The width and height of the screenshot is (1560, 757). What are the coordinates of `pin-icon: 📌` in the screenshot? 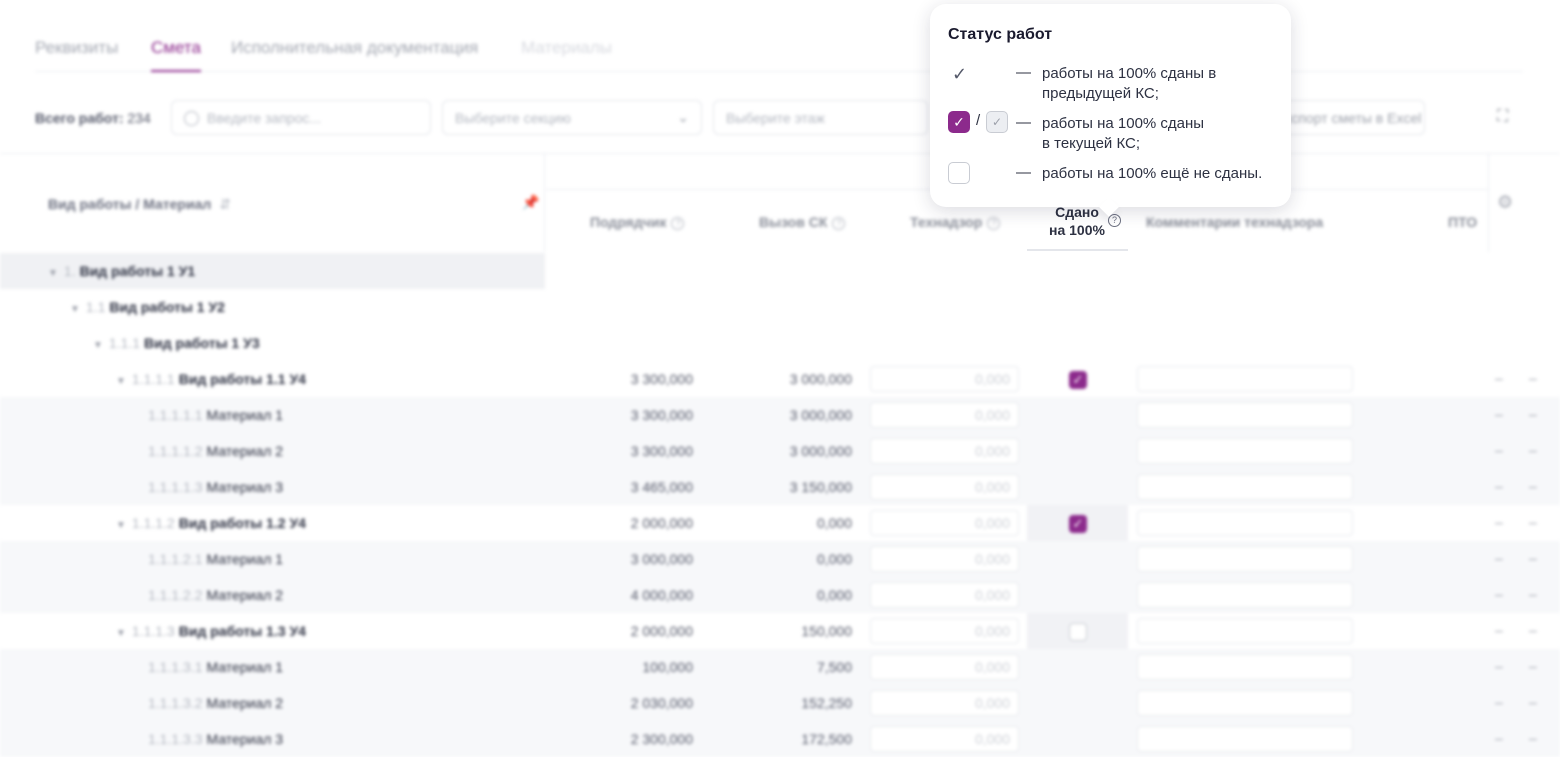 It's located at (530, 202).